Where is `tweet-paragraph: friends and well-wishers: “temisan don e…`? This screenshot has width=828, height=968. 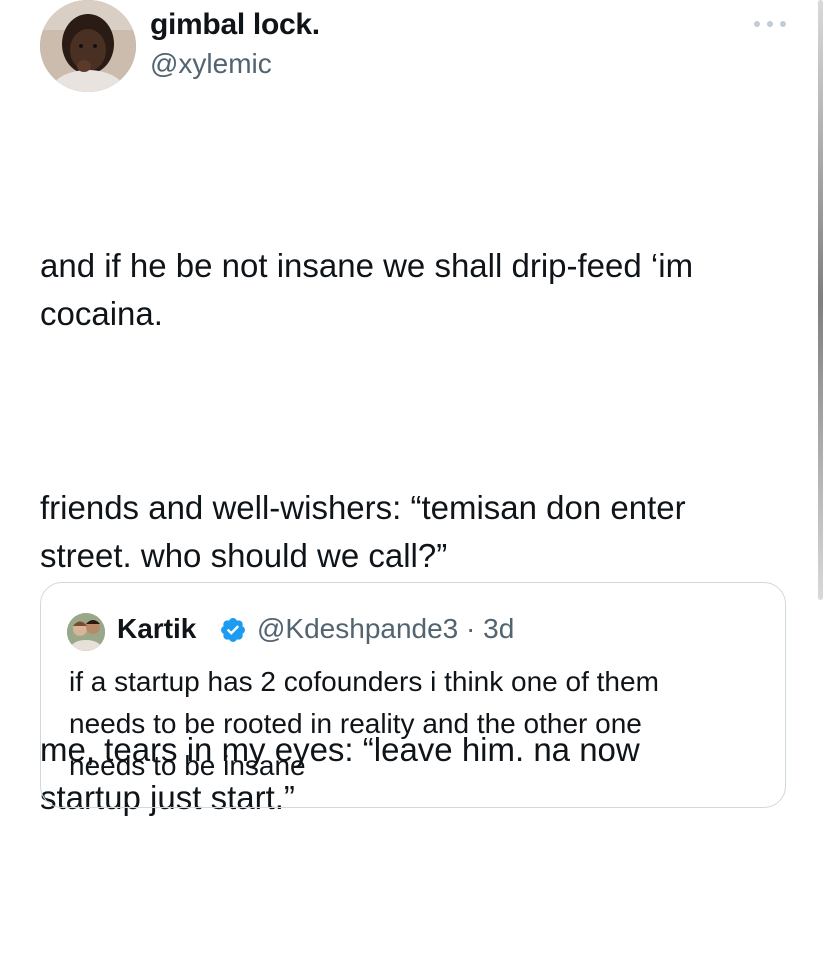
tweet-paragraph: friends and well-wishers: “temisan don e… is located at coordinates (363, 531).